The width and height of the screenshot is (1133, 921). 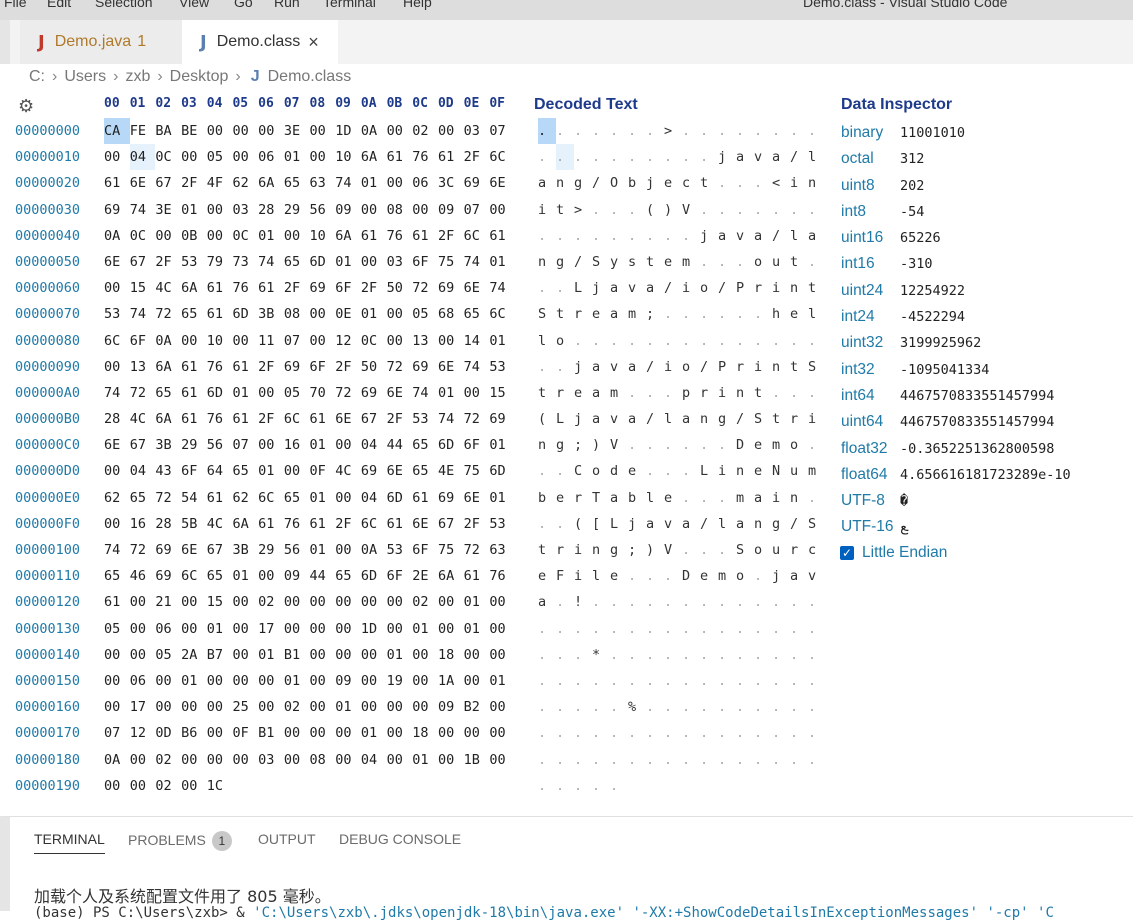 What do you see at coordinates (565, 445) in the screenshot?
I see `decoded-char: g` at bounding box center [565, 445].